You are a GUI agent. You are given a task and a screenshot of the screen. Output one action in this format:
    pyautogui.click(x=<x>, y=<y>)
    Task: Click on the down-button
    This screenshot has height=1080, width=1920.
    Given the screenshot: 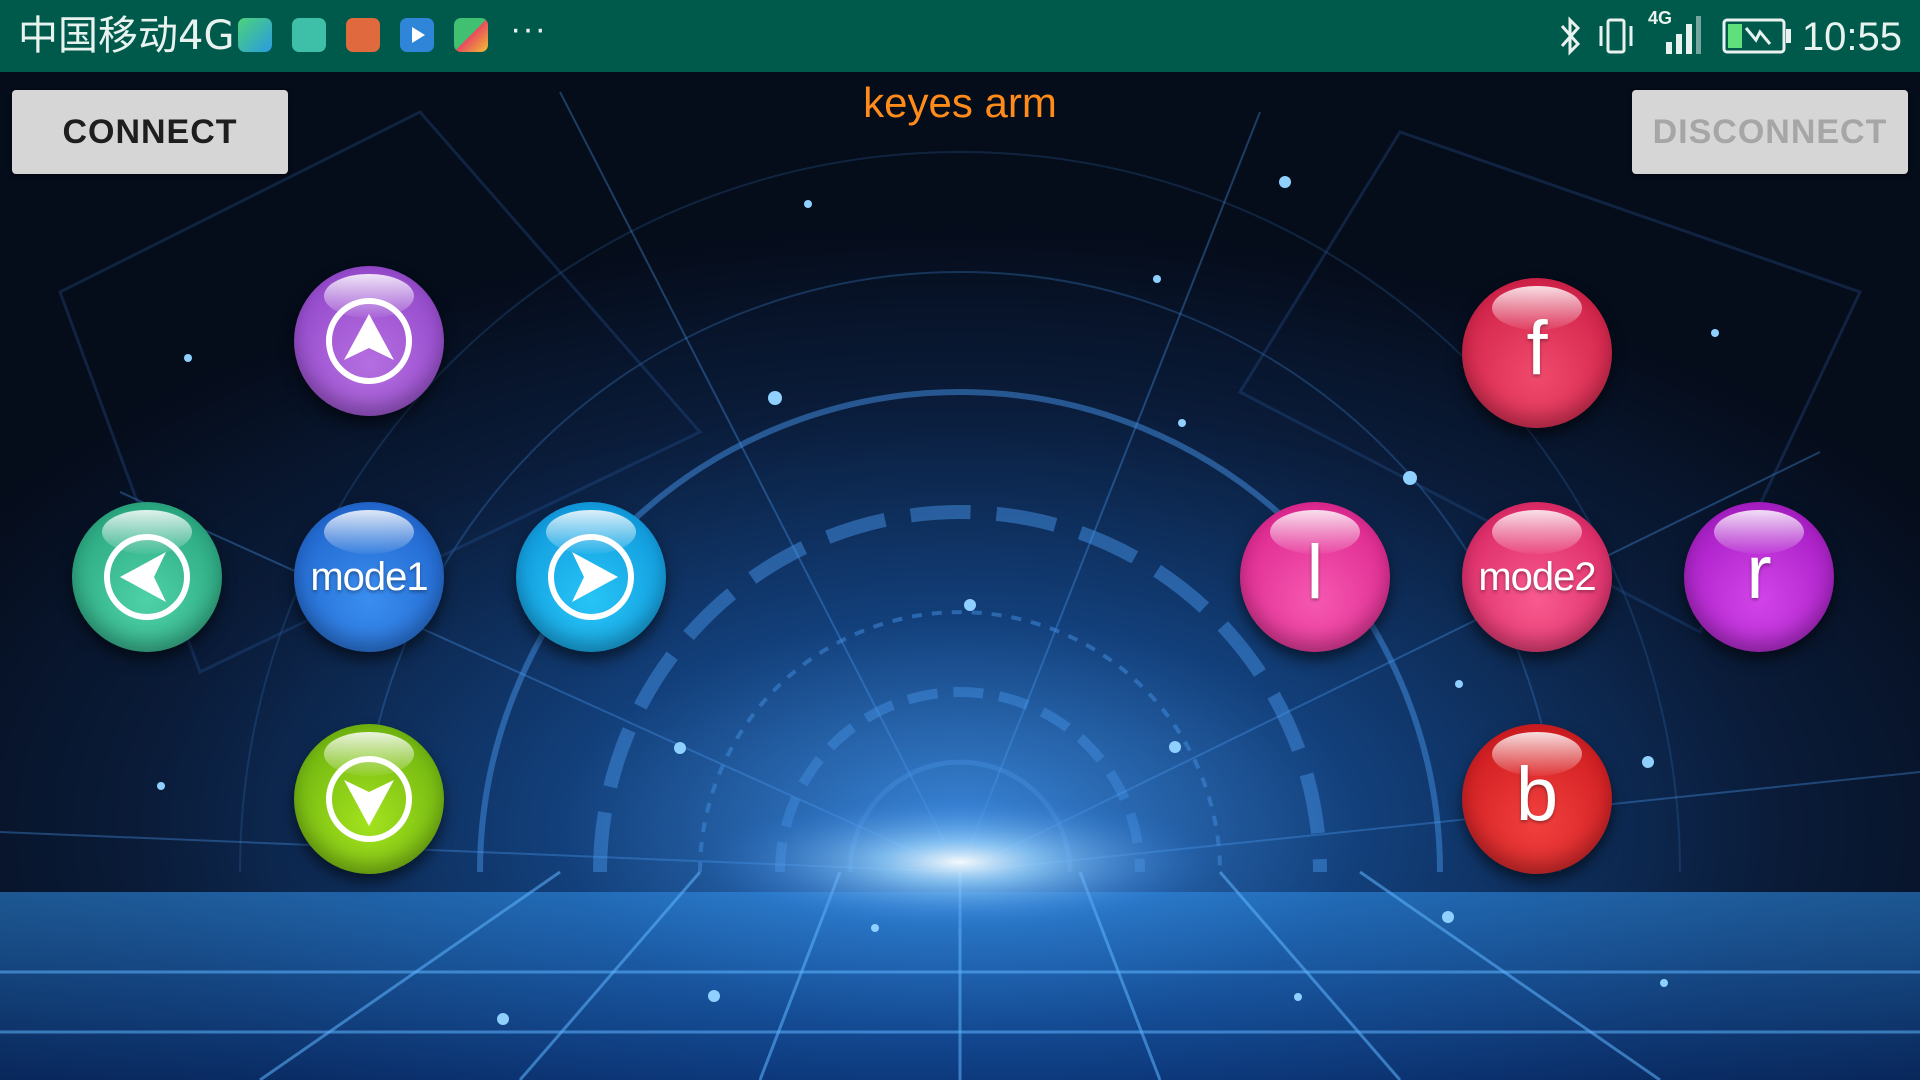 What is the action you would take?
    pyautogui.click(x=369, y=799)
    